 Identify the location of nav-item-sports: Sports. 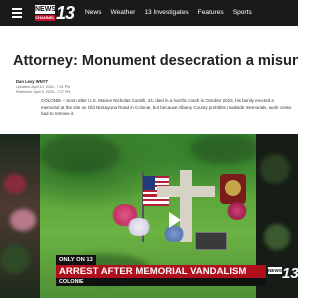
(242, 13).